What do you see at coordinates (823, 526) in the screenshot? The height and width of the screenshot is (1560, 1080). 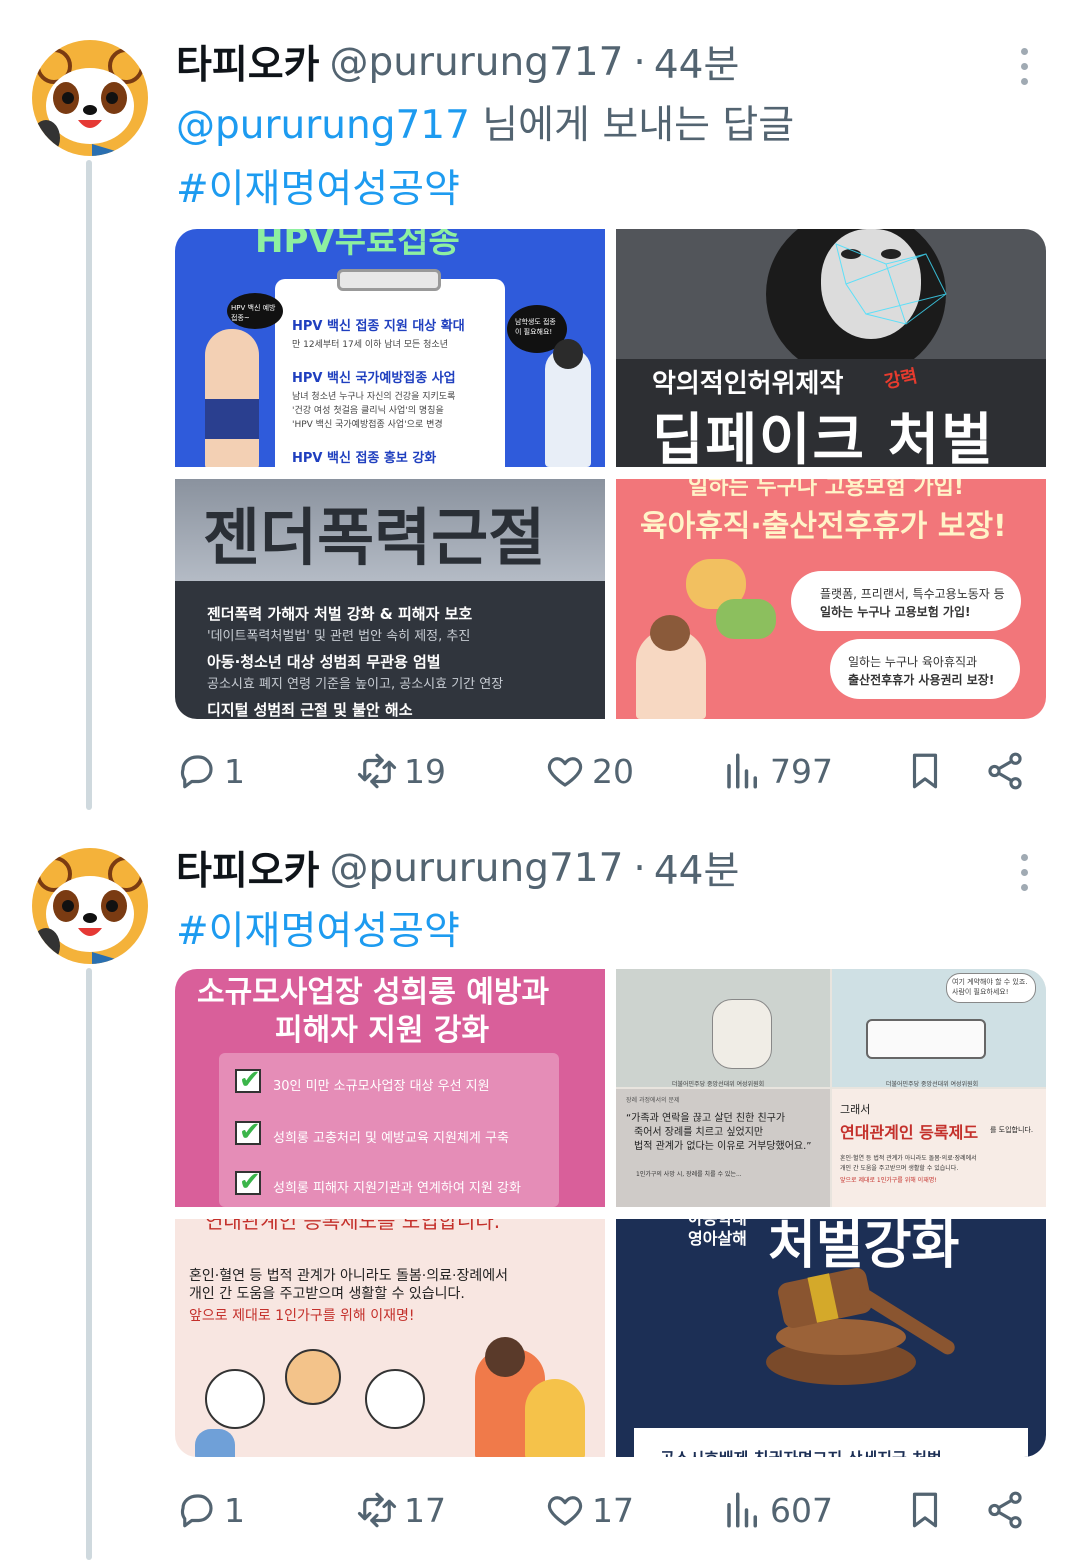 I see `image-text: 육아휴직·출산전후휴가 보장!` at bounding box center [823, 526].